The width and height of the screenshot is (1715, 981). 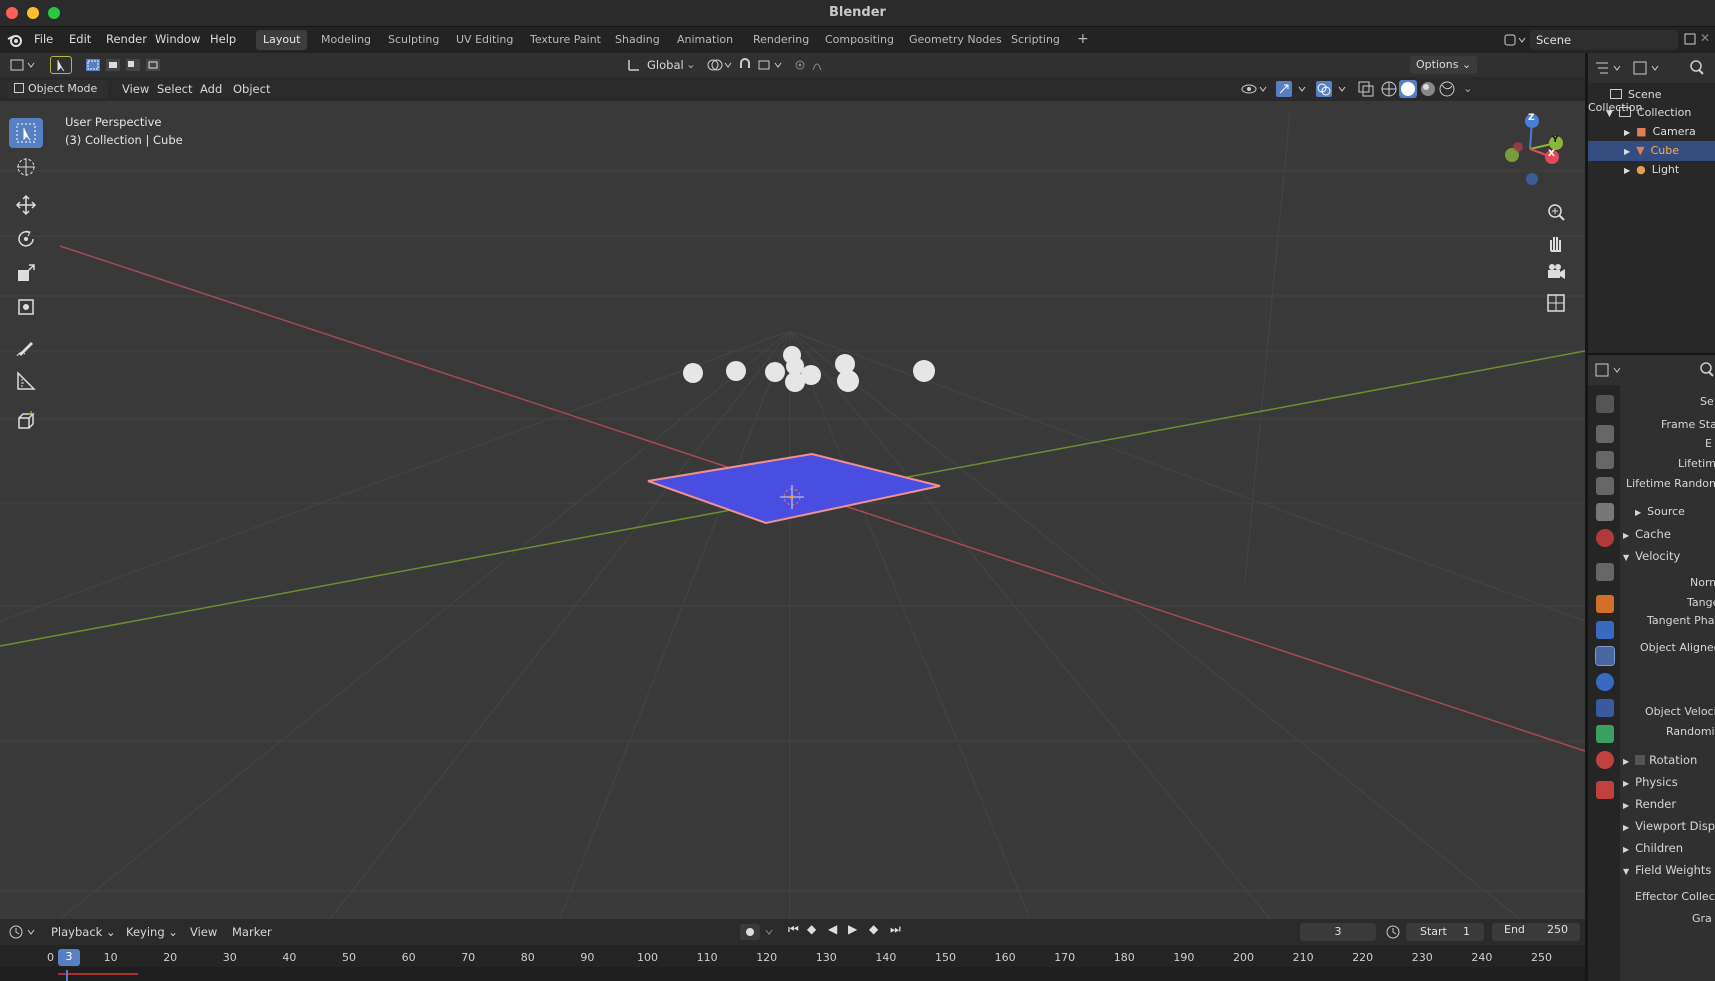 What do you see at coordinates (203, 932) in the screenshot?
I see `menu-timeline-view: View` at bounding box center [203, 932].